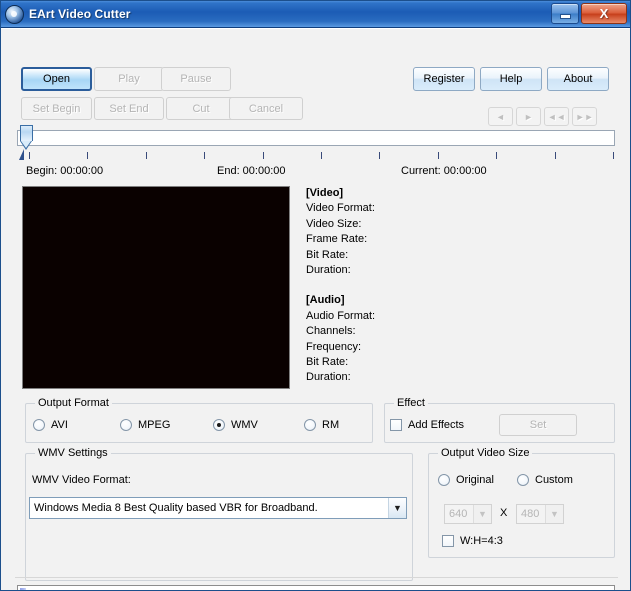 The image size is (631, 591). What do you see at coordinates (129, 108) in the screenshot?
I see `set-end-button: Set End` at bounding box center [129, 108].